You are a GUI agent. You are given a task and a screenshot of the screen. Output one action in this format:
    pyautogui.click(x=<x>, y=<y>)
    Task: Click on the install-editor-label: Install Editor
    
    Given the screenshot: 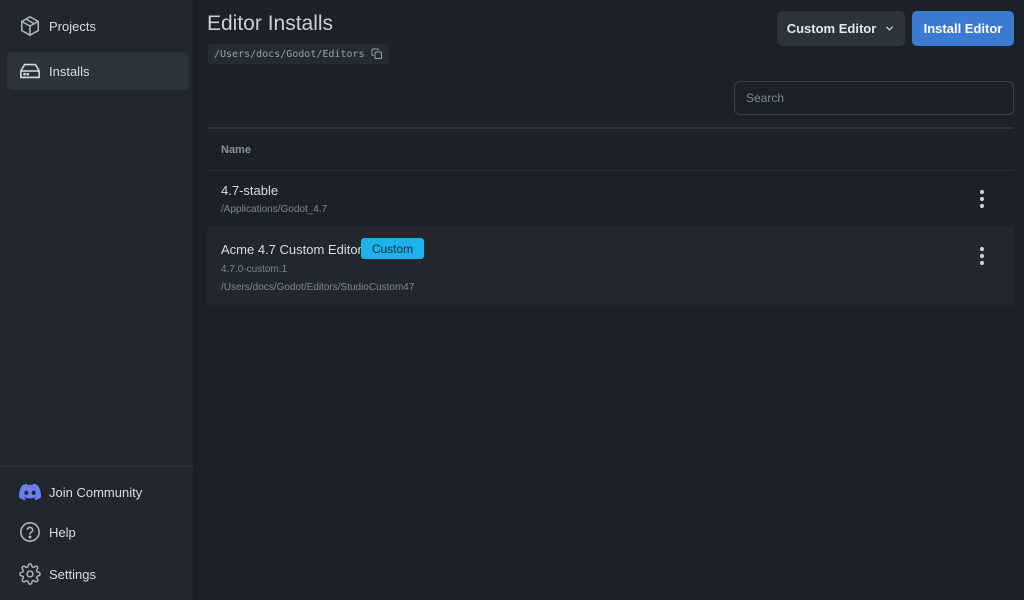 What is the action you would take?
    pyautogui.click(x=963, y=28)
    